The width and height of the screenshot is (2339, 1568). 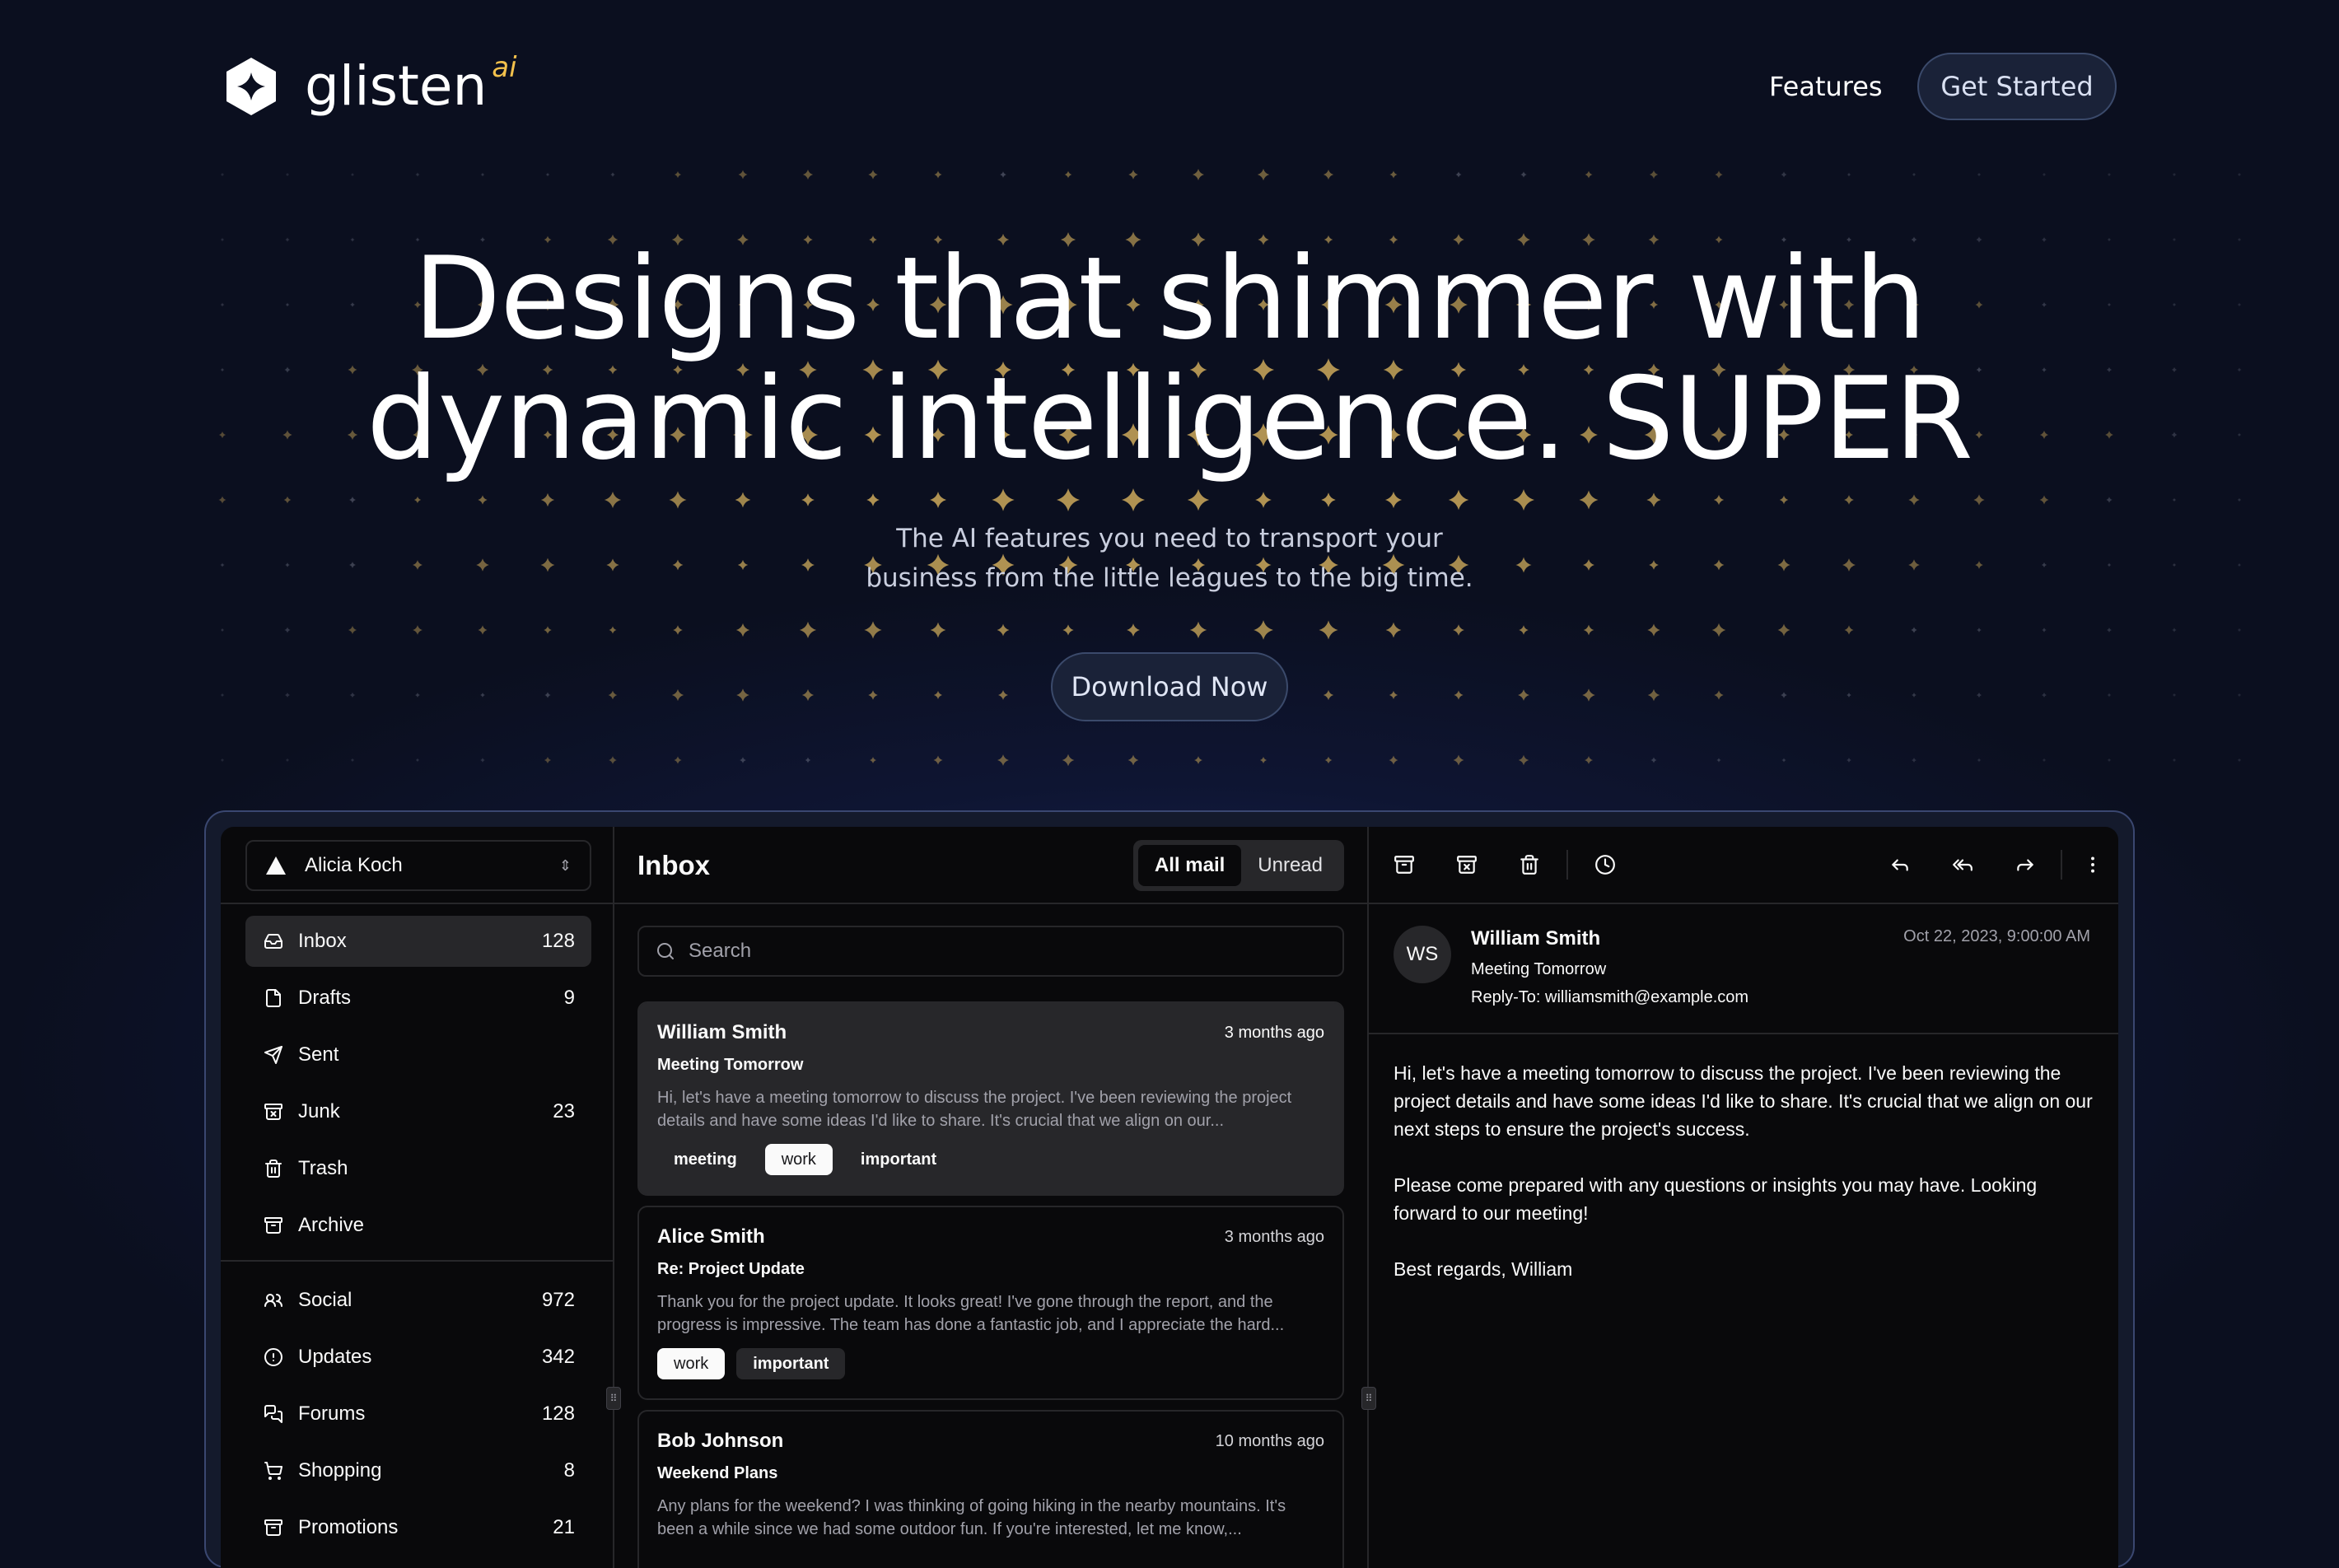 I want to click on archive-icon, so click(x=1404, y=864).